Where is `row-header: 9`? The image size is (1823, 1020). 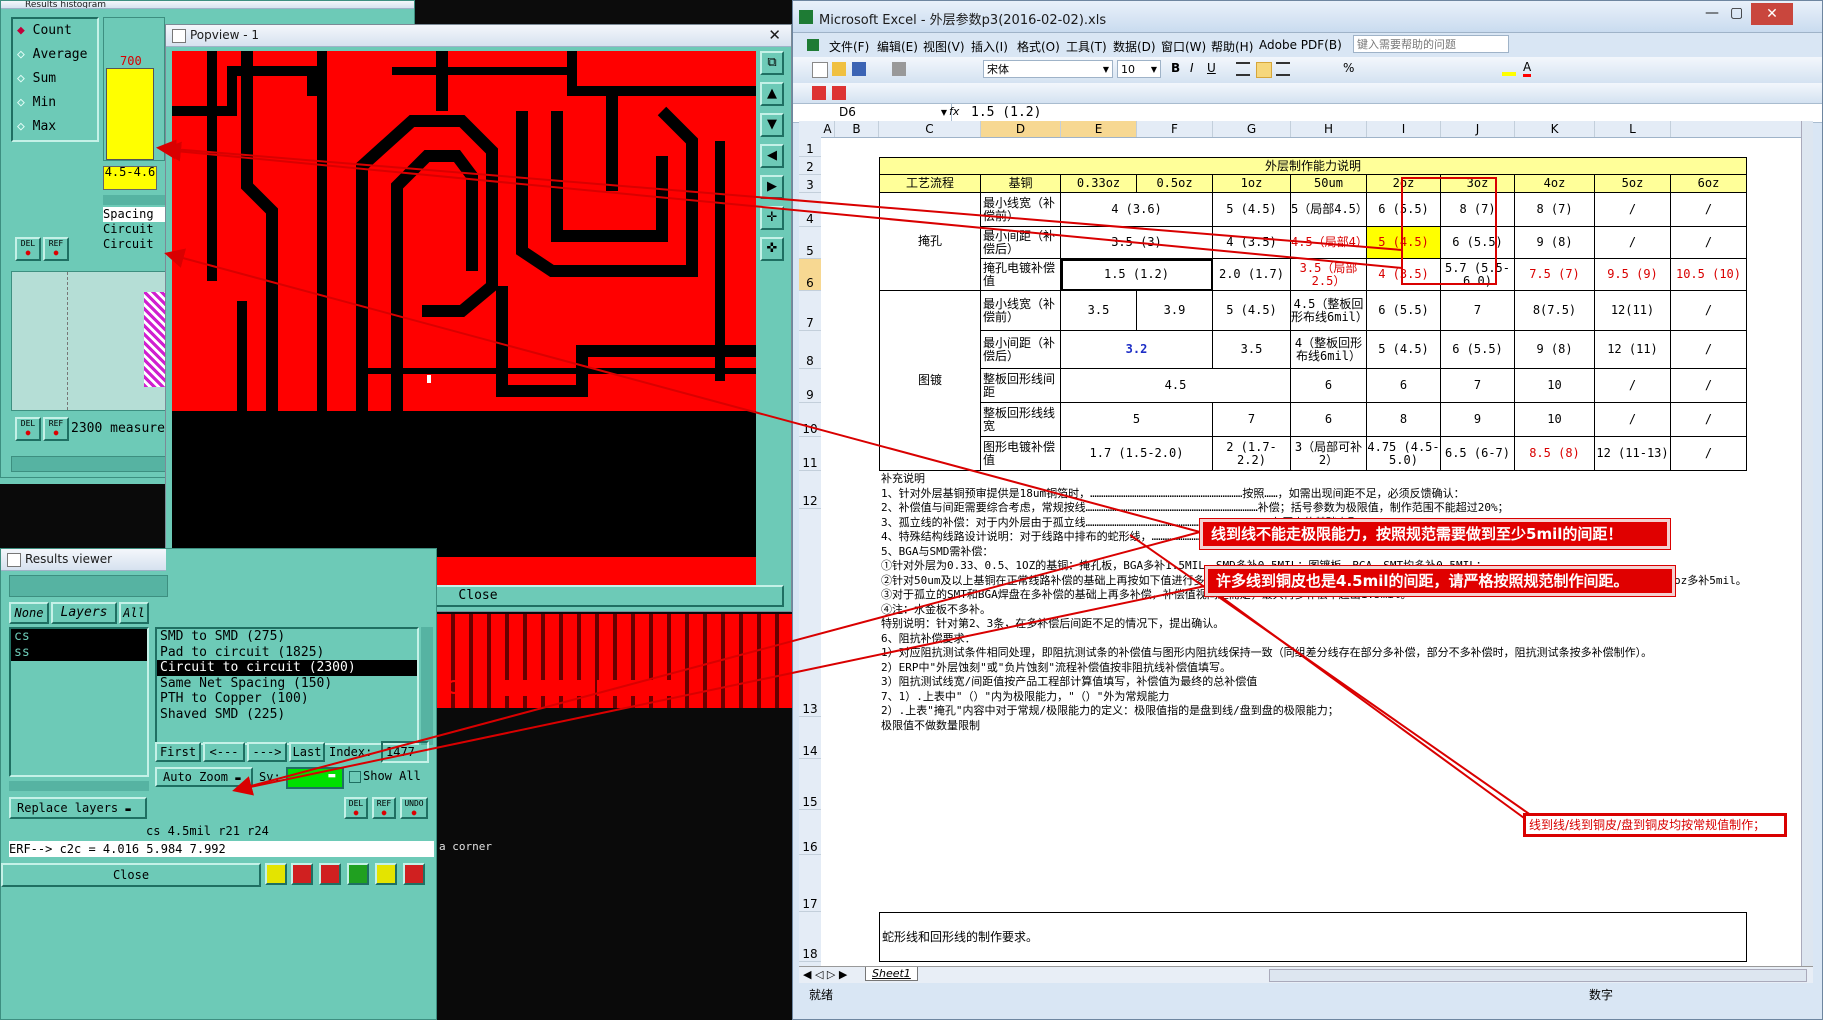
row-header: 9 is located at coordinates (810, 386).